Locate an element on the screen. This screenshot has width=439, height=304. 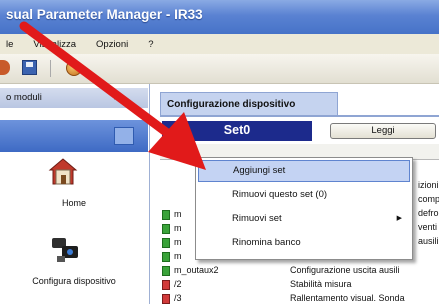
menu-options: Opzioni is located at coordinates (112, 44).